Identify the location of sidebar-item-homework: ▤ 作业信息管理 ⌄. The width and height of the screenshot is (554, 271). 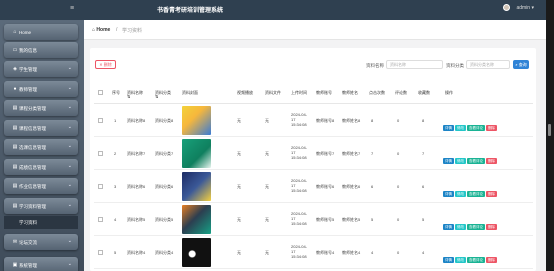
(41, 186).